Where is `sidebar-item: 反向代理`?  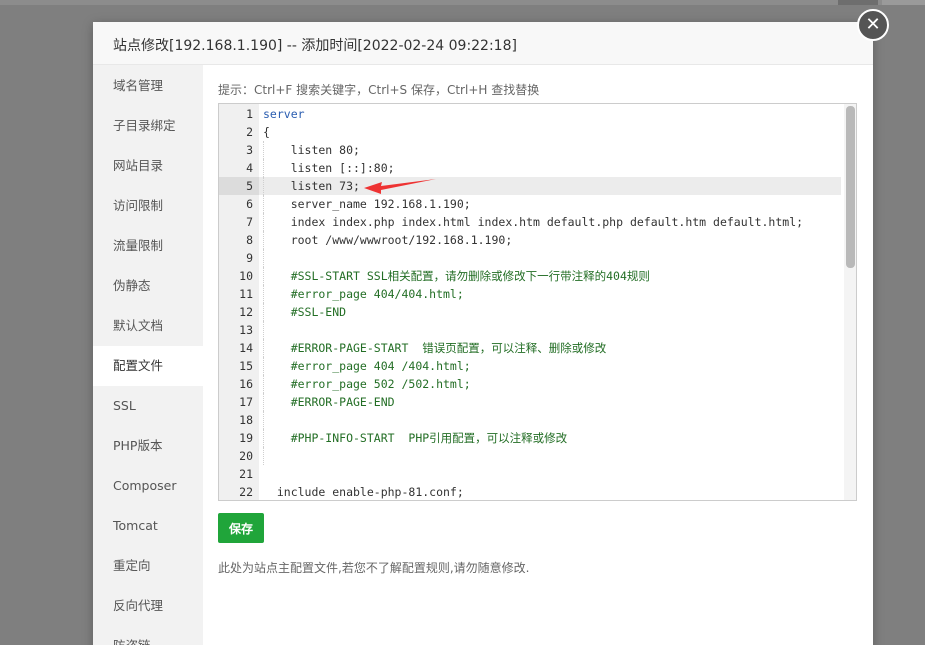
sidebar-item: 反向代理 is located at coordinates (148, 606).